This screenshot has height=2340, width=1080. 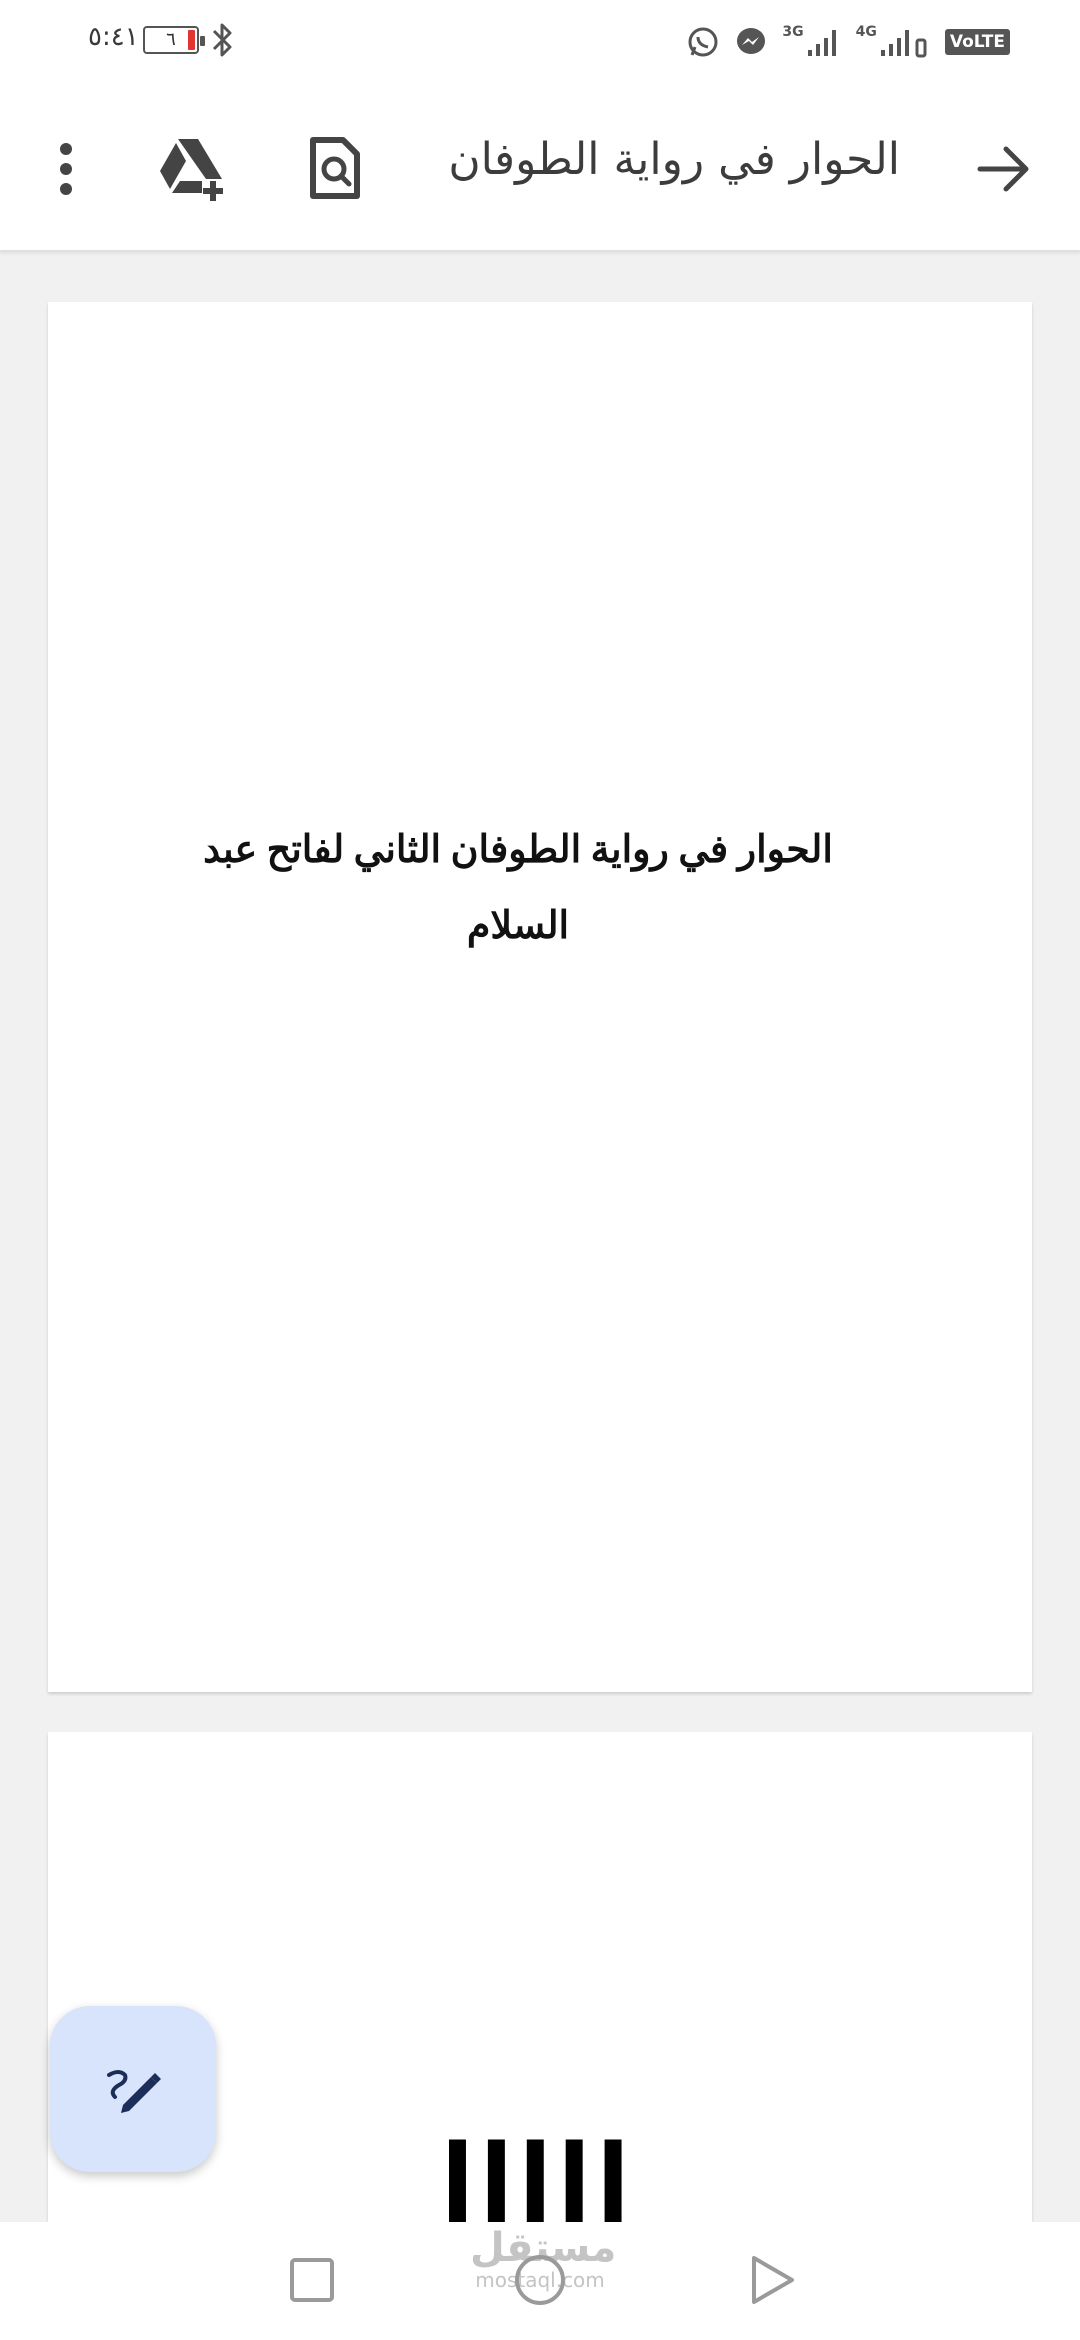 What do you see at coordinates (134, 2091) in the screenshot?
I see `edit-pencil-icon` at bounding box center [134, 2091].